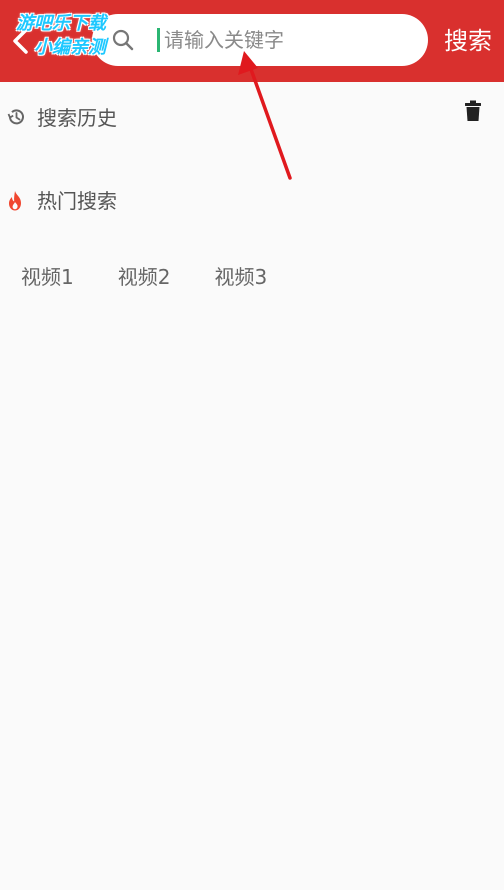 The width and height of the screenshot is (504, 890). I want to click on annotation-arrow, so click(265, 115).